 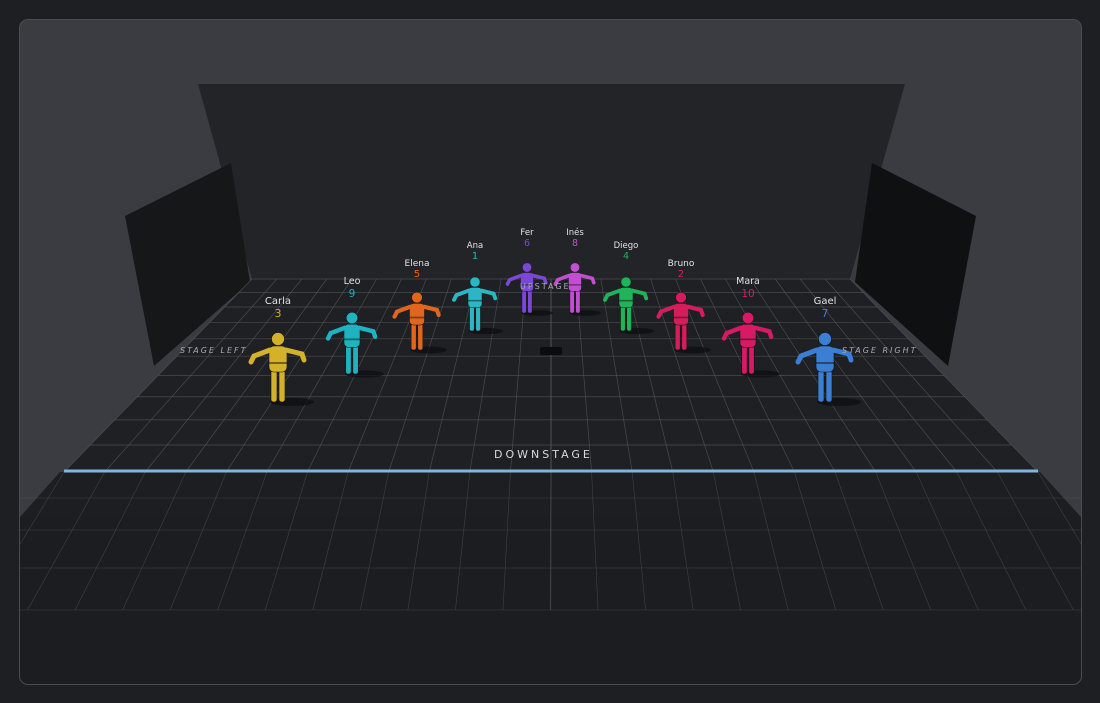 What do you see at coordinates (278, 313) in the screenshot?
I see `dancer-number: 3` at bounding box center [278, 313].